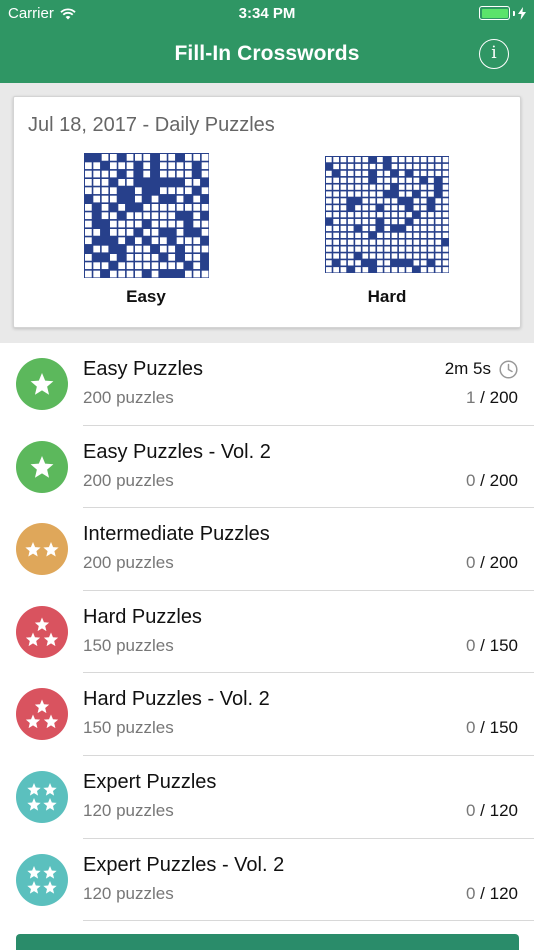 The width and height of the screenshot is (534, 950). I want to click on collection-title: Expert Puzzles, so click(150, 781).